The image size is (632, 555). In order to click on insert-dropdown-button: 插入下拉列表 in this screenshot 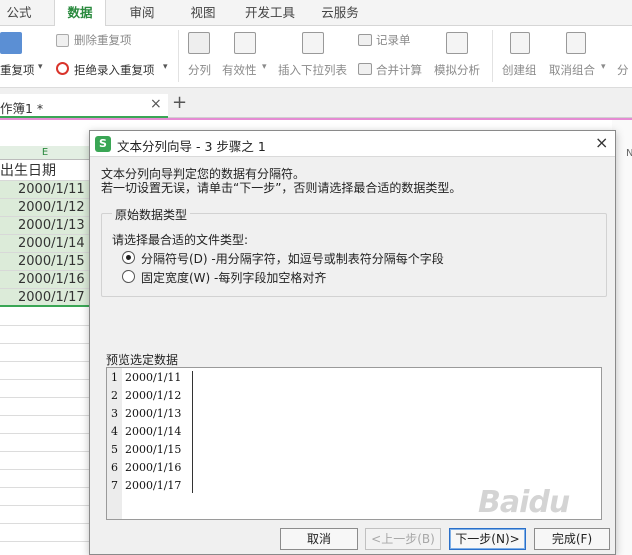, I will do `click(312, 70)`.